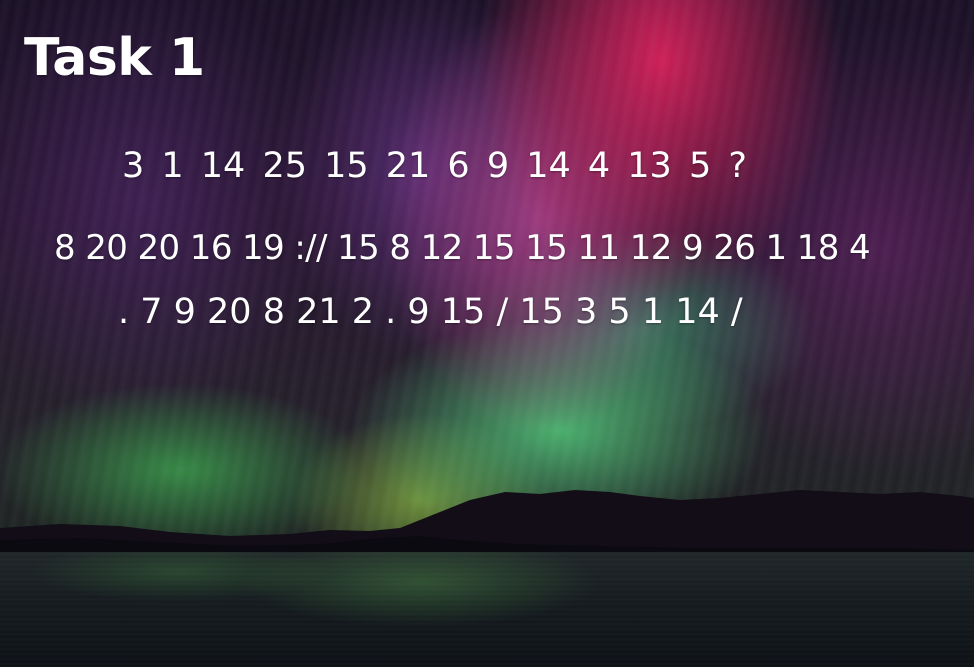 This screenshot has height=667, width=974. I want to click on cipher-line-1: 3 1 14 25 15 21 6 9 14 4 13 5 ?, so click(434, 166).